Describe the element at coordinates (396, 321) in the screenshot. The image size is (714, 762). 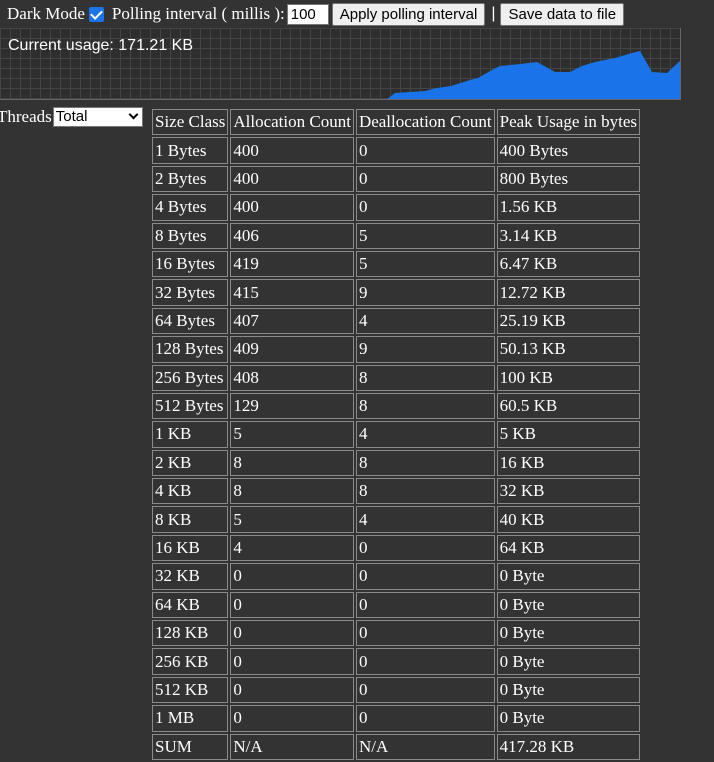
I see `table-row: 64 Bytes 407 4 25.19 KB` at that location.